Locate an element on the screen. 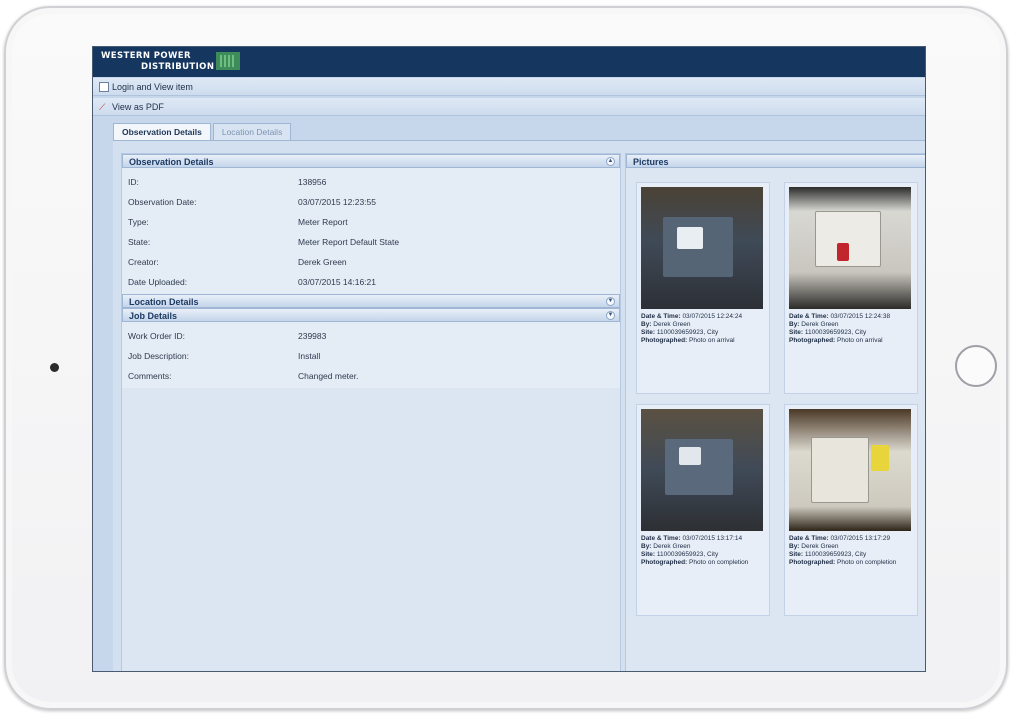  toolbar-pdf-row: ⟋ View as PDF is located at coordinates (509, 107).